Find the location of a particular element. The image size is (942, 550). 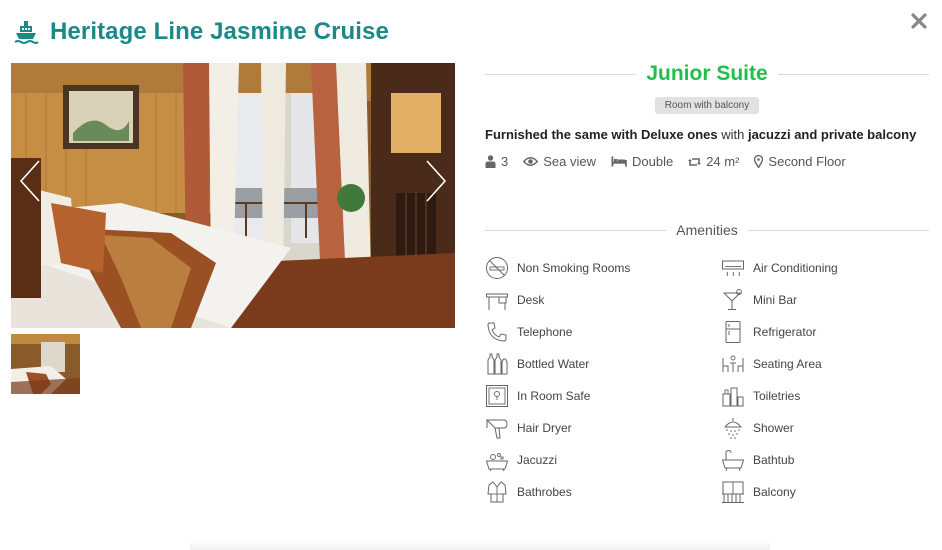

amenity-label: Balcony is located at coordinates (774, 492).